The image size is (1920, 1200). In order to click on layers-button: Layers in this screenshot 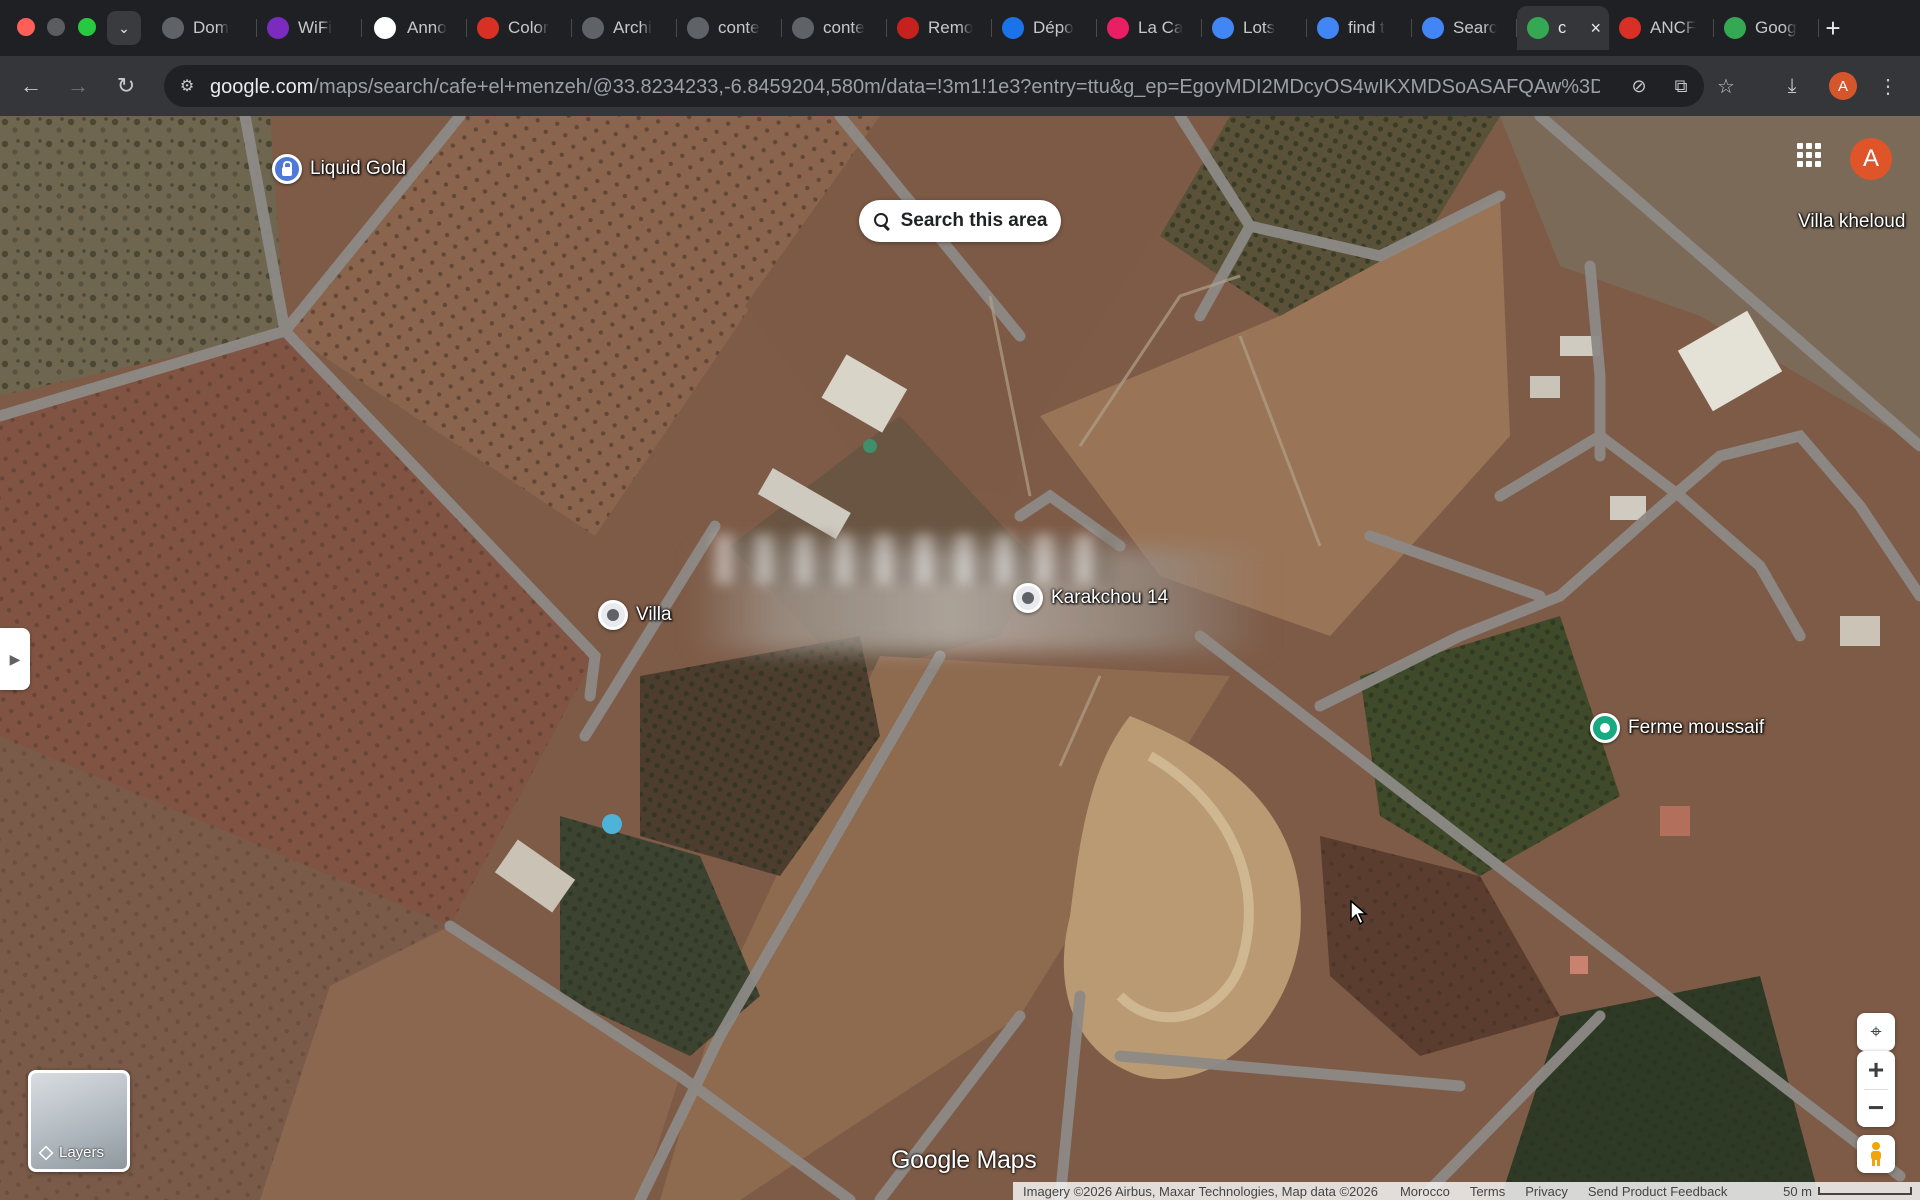, I will do `click(79, 1121)`.